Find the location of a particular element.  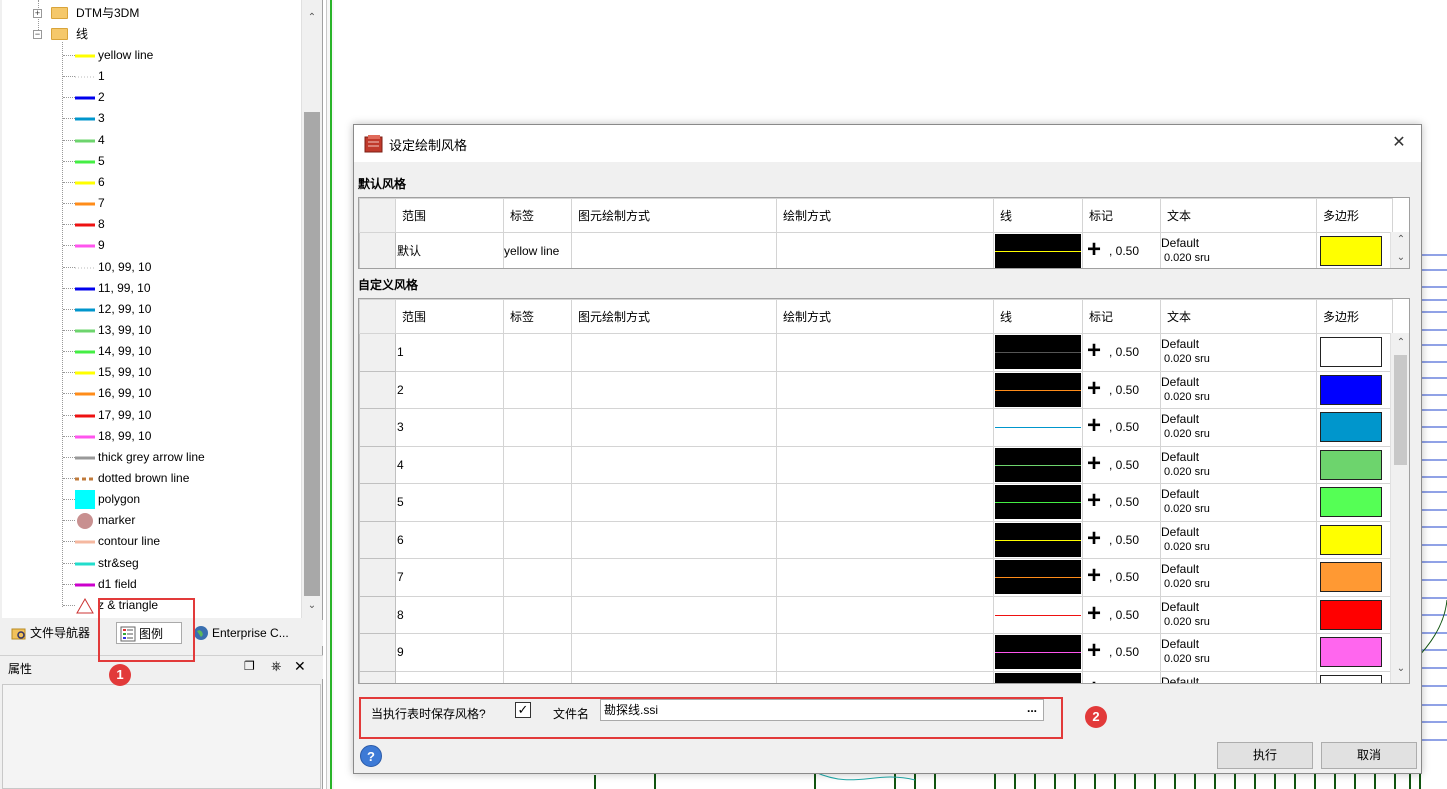

legend-item: 11, 99, 10 is located at coordinates (178, 288).